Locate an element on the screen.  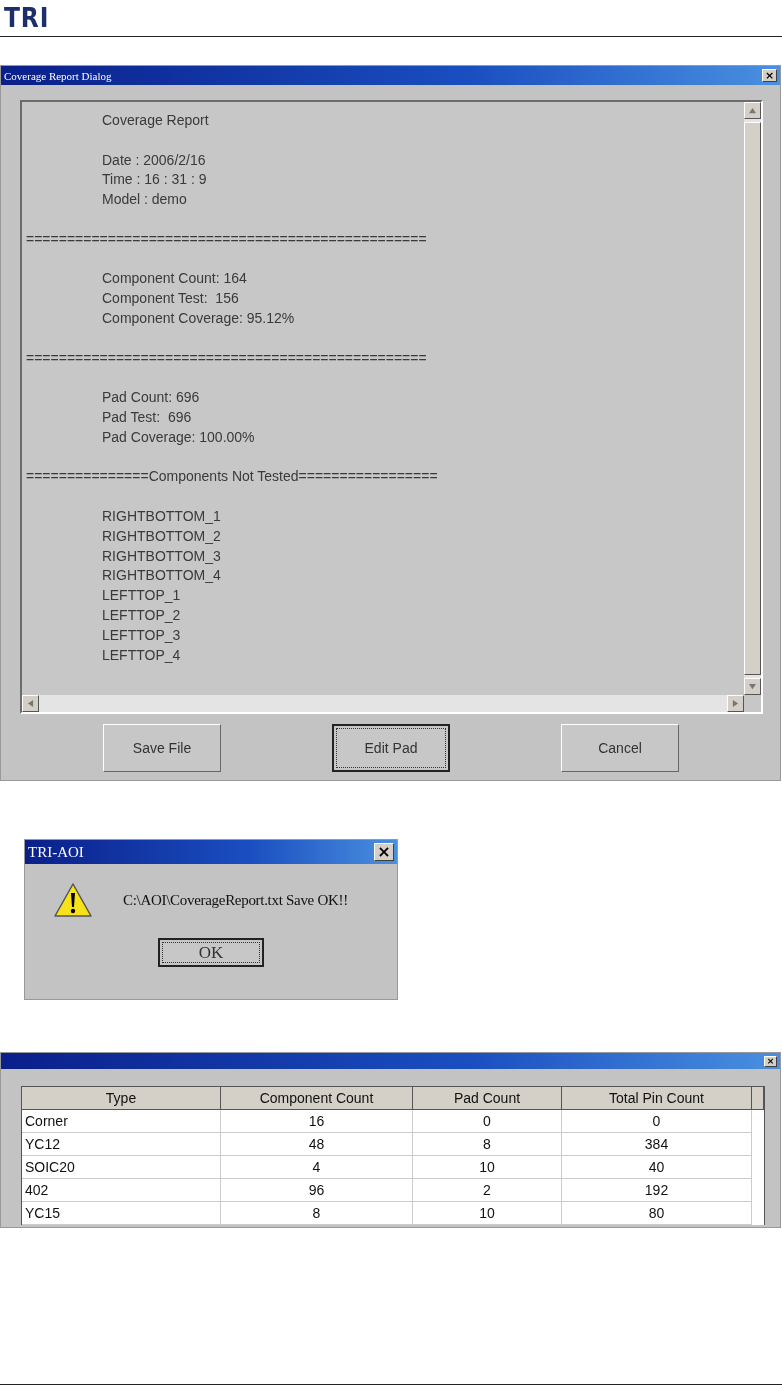
report-line: Component Count: 164 is located at coordinates (174, 279).